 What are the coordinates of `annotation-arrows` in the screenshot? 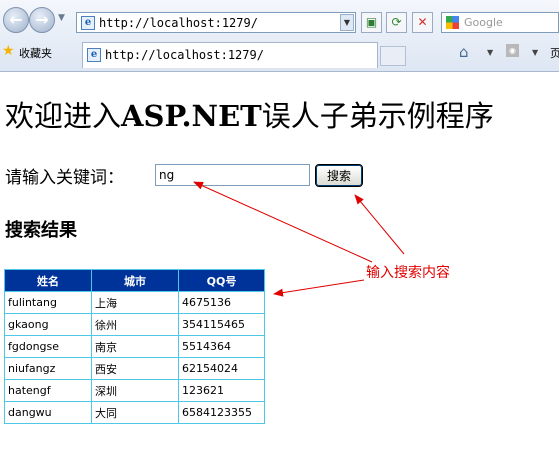 It's located at (299, 239).